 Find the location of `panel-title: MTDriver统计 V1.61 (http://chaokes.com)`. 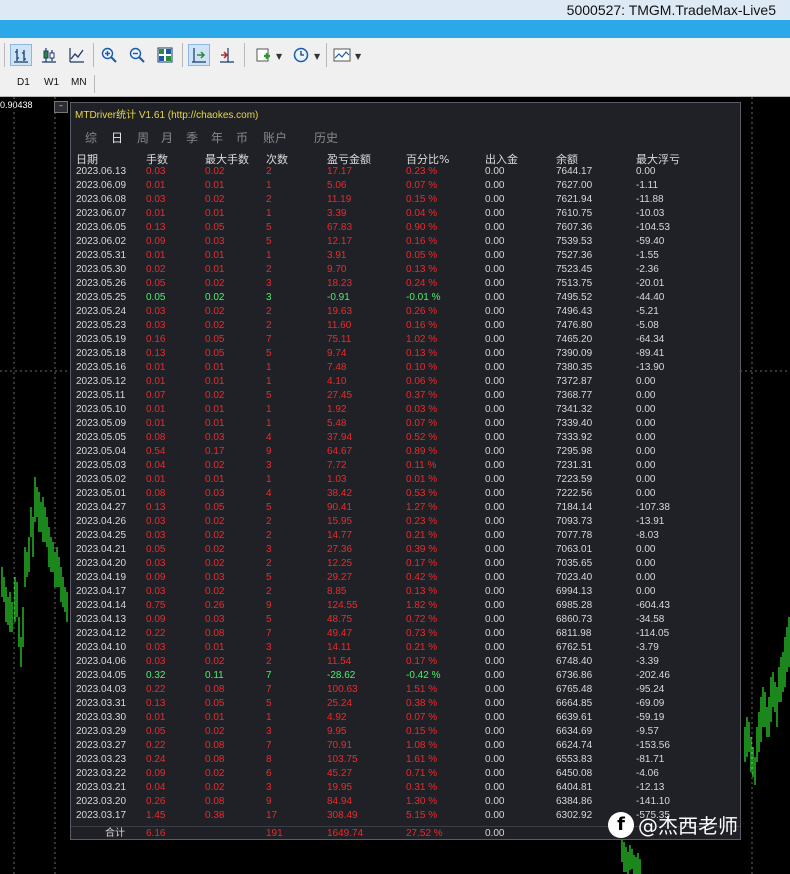

panel-title: MTDriver统计 V1.61 (http://chaokes.com) is located at coordinates (167, 115).